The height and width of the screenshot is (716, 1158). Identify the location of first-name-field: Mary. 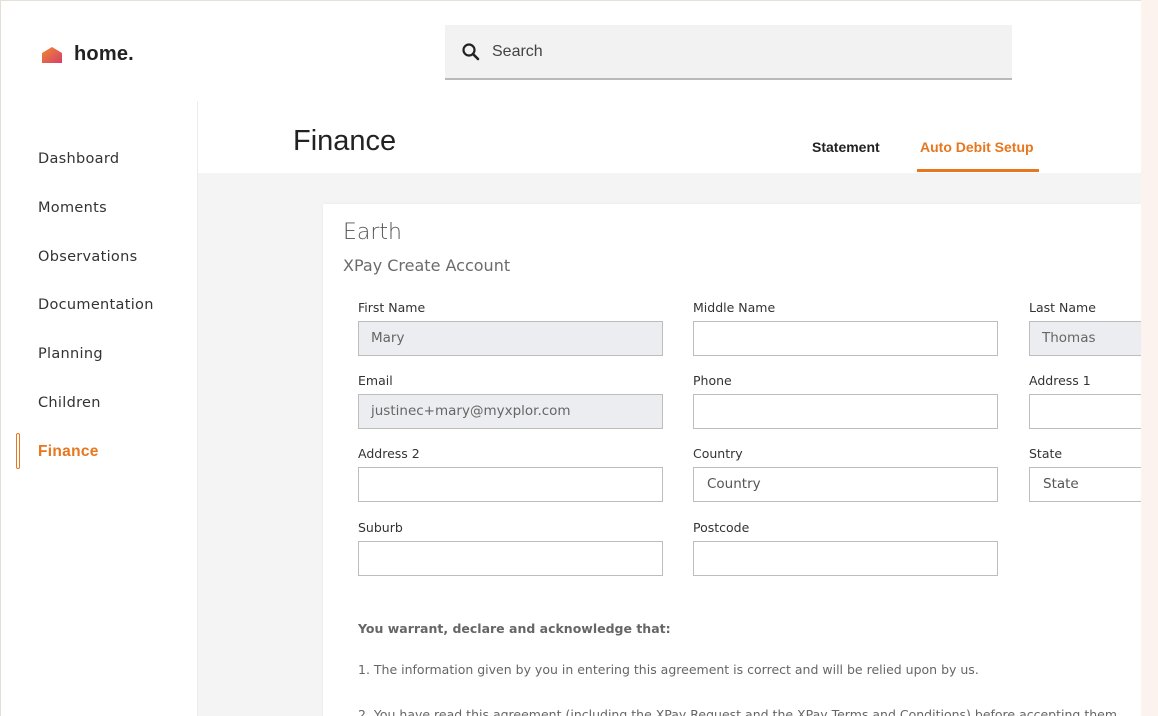
(510, 338).